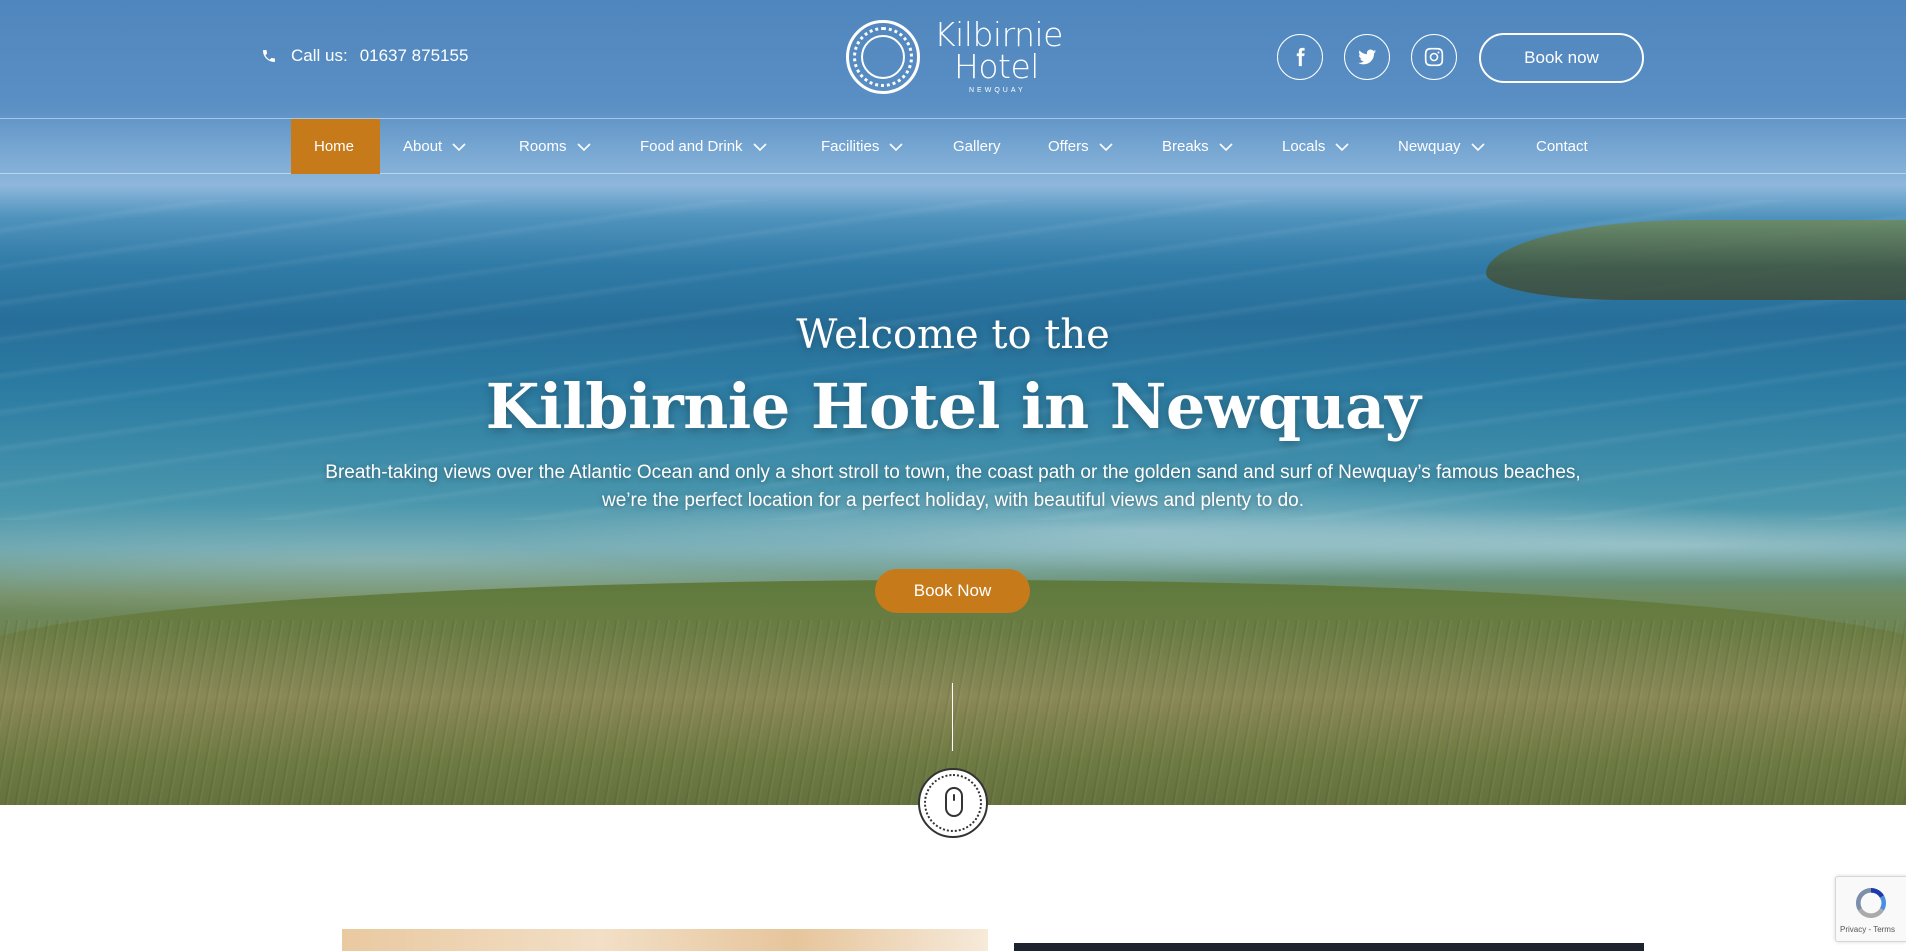 Image resolution: width=1906 pixels, height=951 pixels. What do you see at coordinates (996, 66) in the screenshot?
I see `logo-brand-hotel: Hotel` at bounding box center [996, 66].